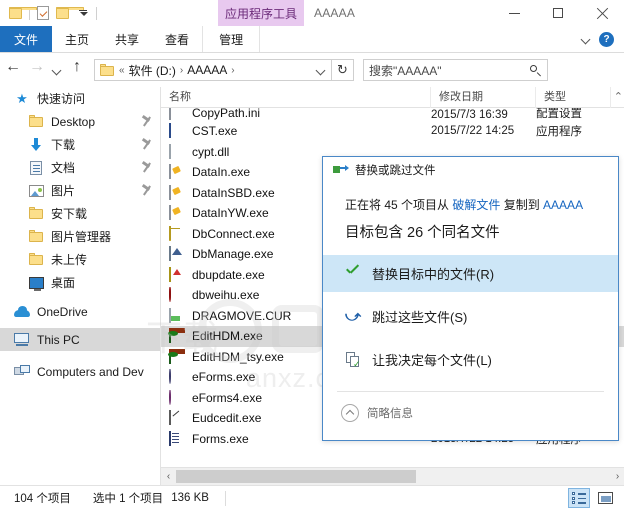 The image size is (624, 510). What do you see at coordinates (230, 213) in the screenshot?
I see `file-name-label: DataInYW.exe` at bounding box center [230, 213].